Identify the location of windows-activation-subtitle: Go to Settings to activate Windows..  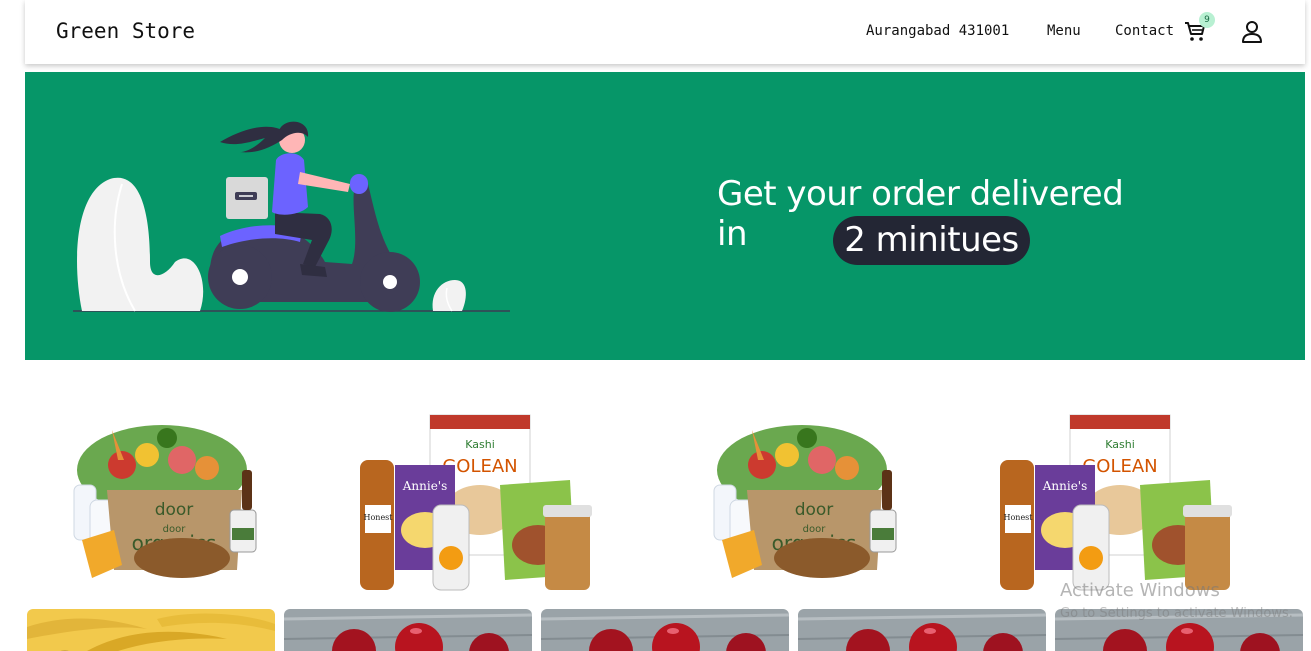
(1176, 613).